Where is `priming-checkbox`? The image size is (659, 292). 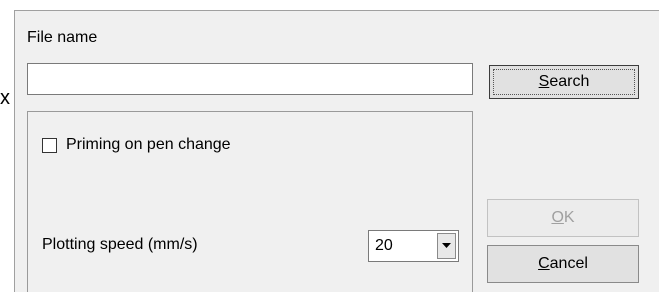
priming-checkbox is located at coordinates (49, 145).